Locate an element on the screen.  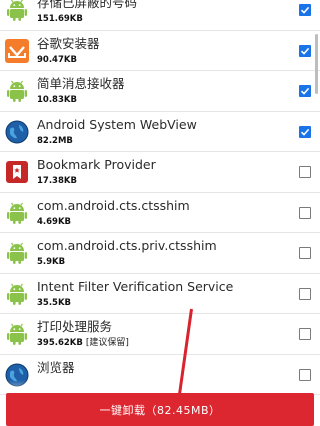
app-size: 17.38KB is located at coordinates (57, 181).